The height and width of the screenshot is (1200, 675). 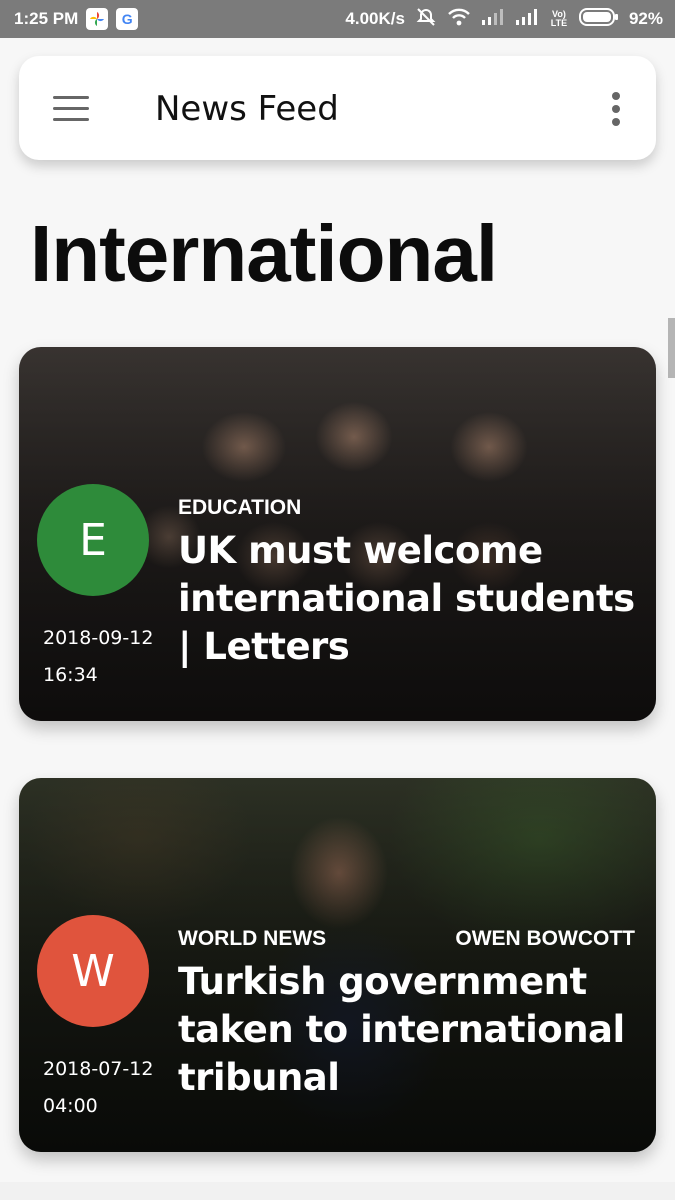 What do you see at coordinates (70, 1106) in the screenshot?
I see `article-date-time: 04:00` at bounding box center [70, 1106].